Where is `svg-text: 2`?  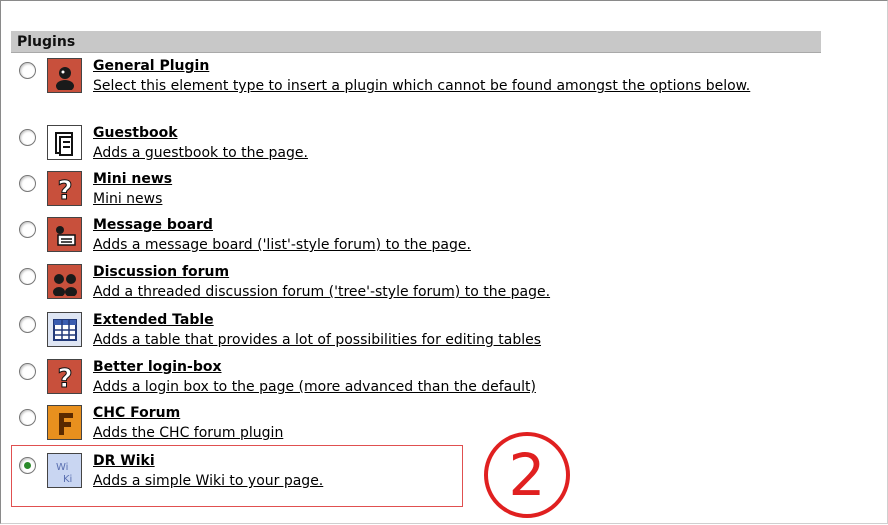
svg-text: 2 is located at coordinates (527, 475).